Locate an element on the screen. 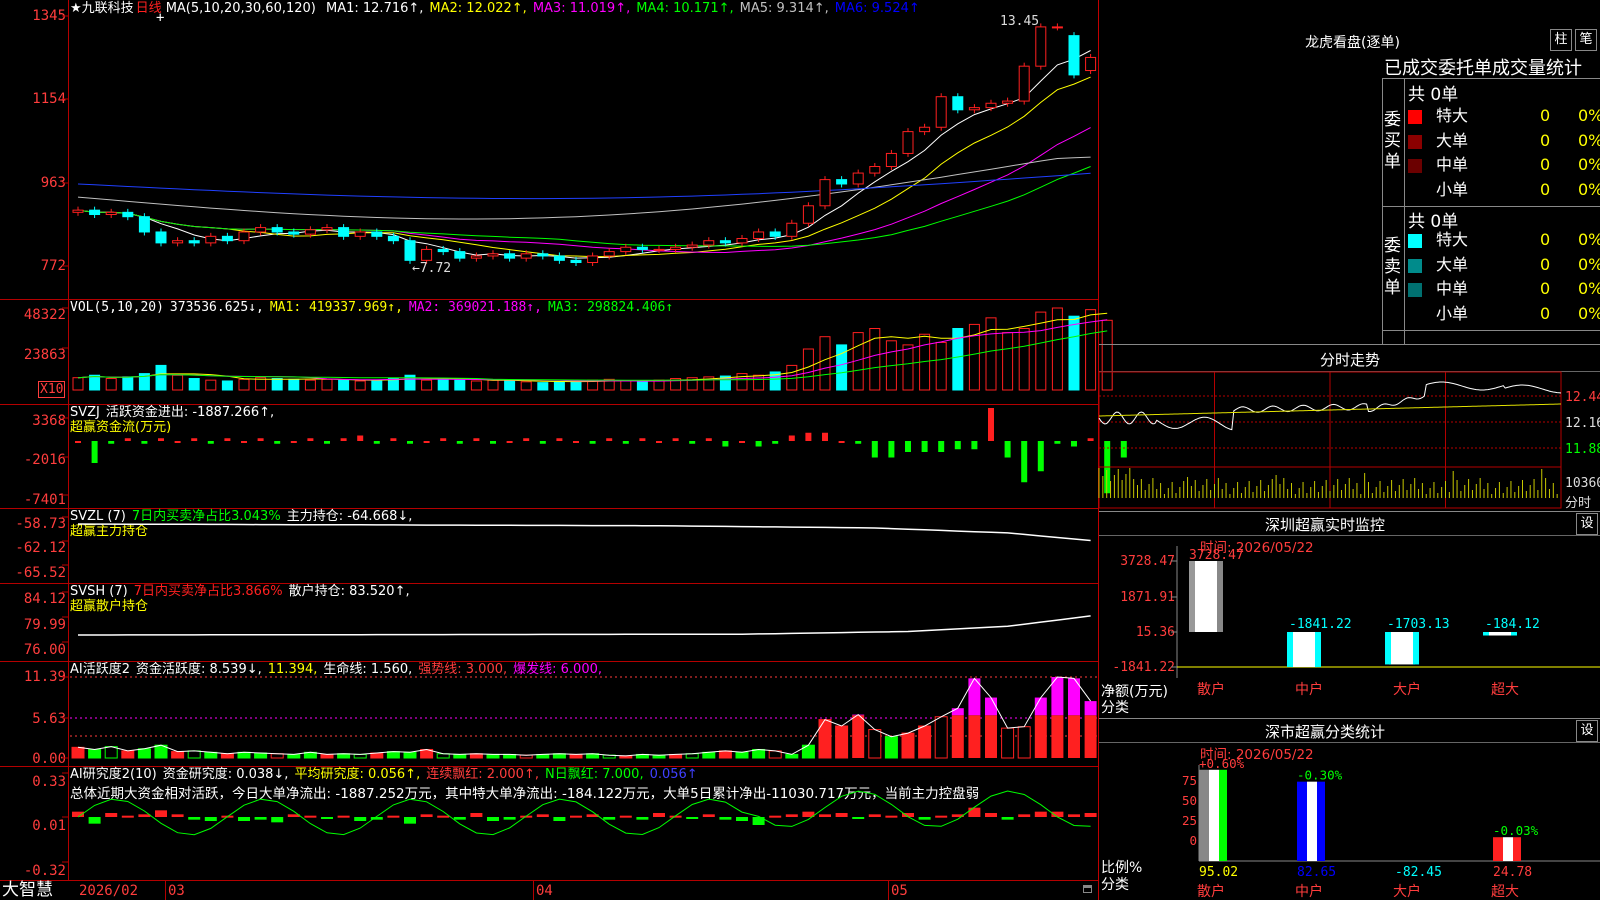  classify-value-label: -82.45 is located at coordinates (1418, 872).